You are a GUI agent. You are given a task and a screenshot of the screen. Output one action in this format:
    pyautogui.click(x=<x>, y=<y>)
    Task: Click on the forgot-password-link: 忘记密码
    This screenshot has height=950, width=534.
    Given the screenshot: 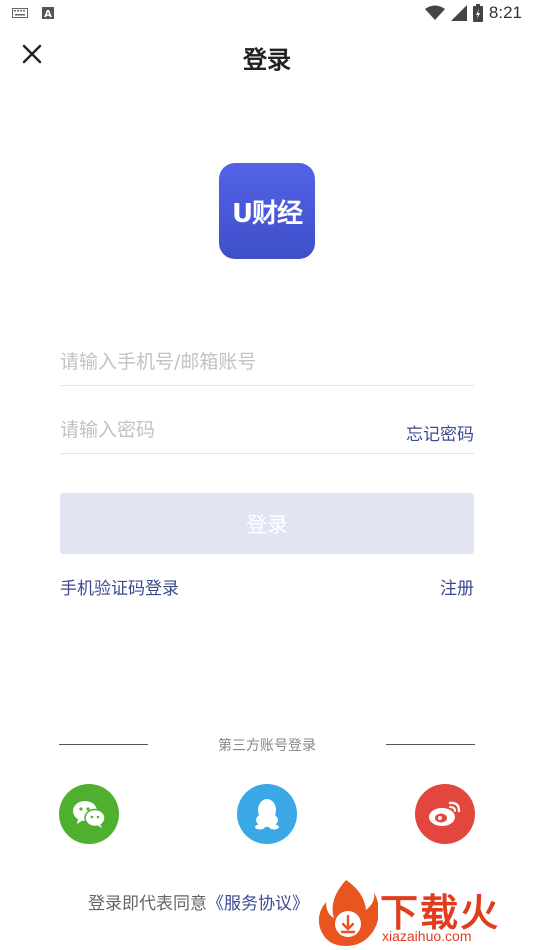 What is the action you would take?
    pyautogui.click(x=440, y=432)
    